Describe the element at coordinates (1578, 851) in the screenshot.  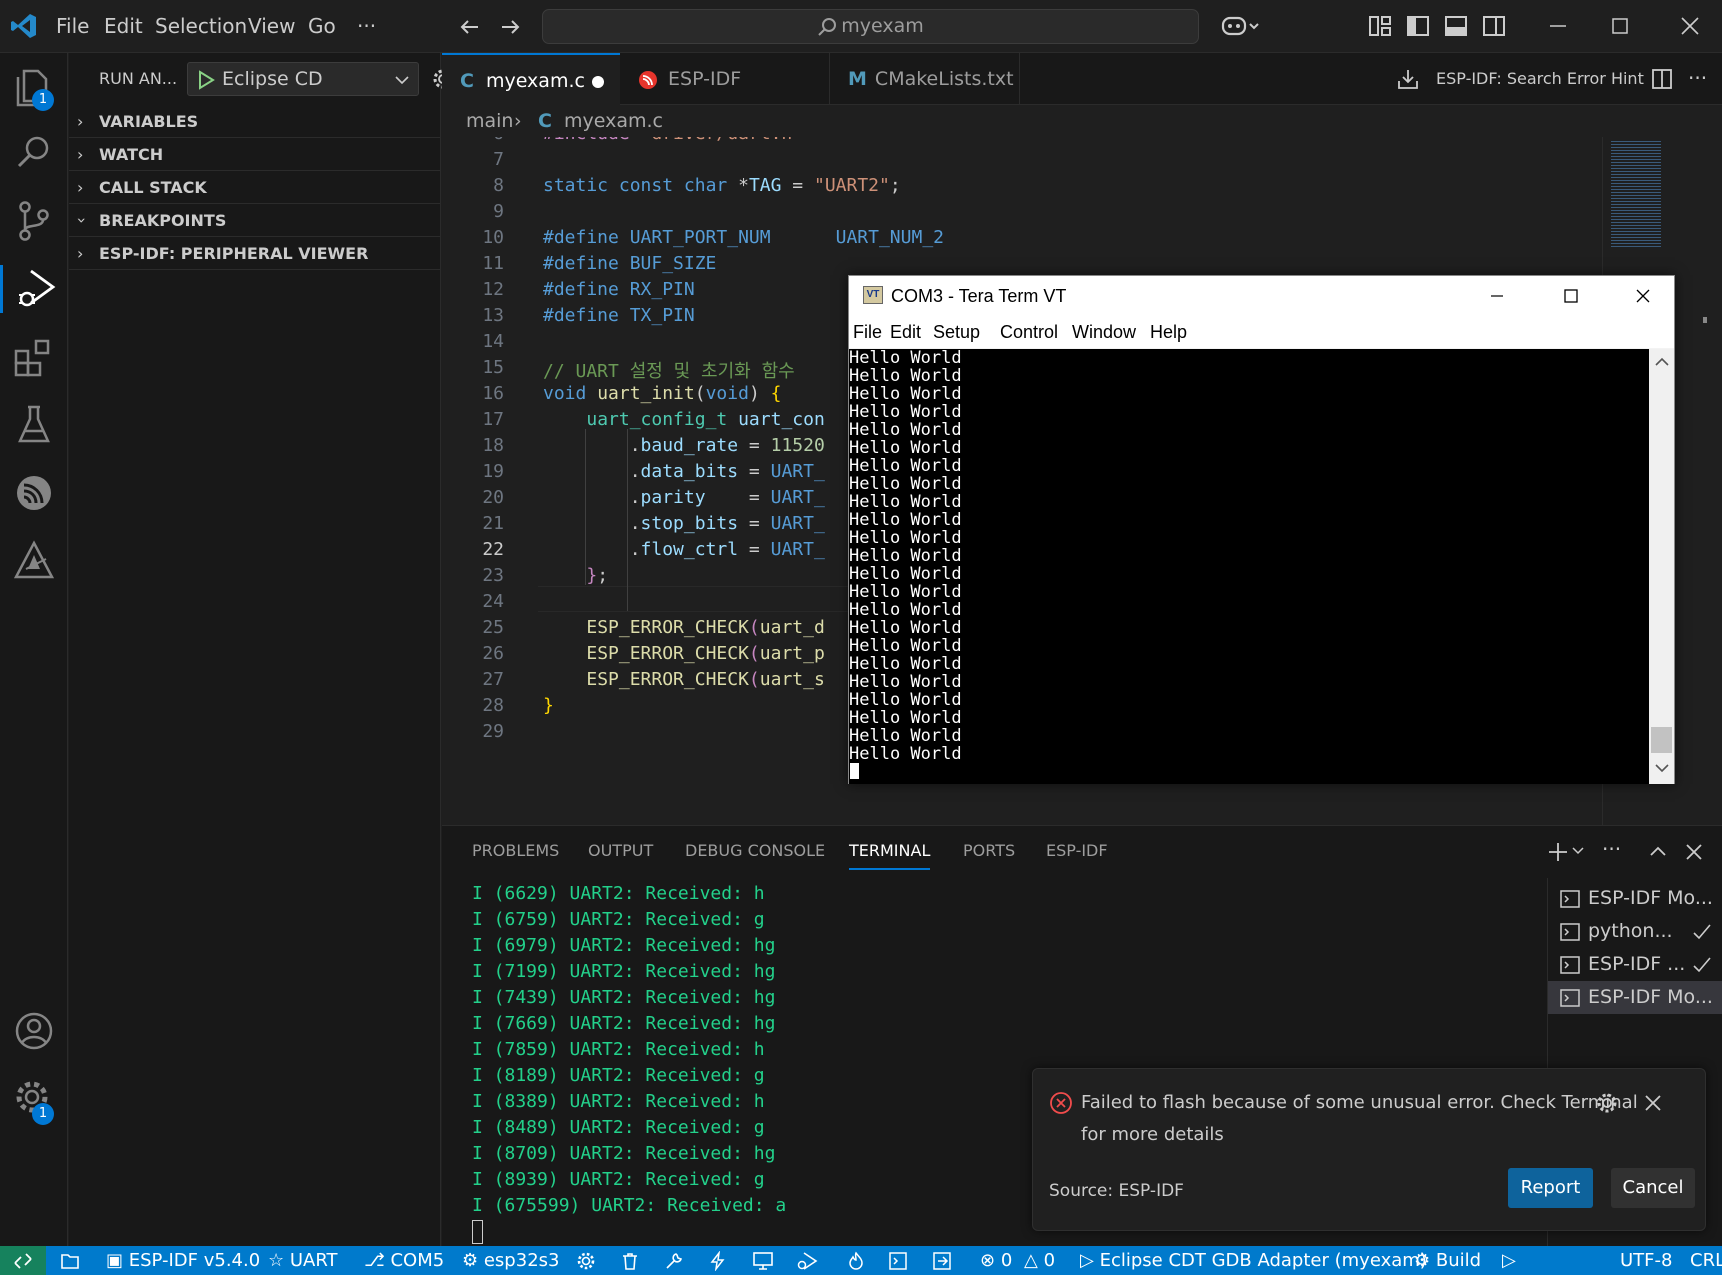
I see `chevron-down-icon` at that location.